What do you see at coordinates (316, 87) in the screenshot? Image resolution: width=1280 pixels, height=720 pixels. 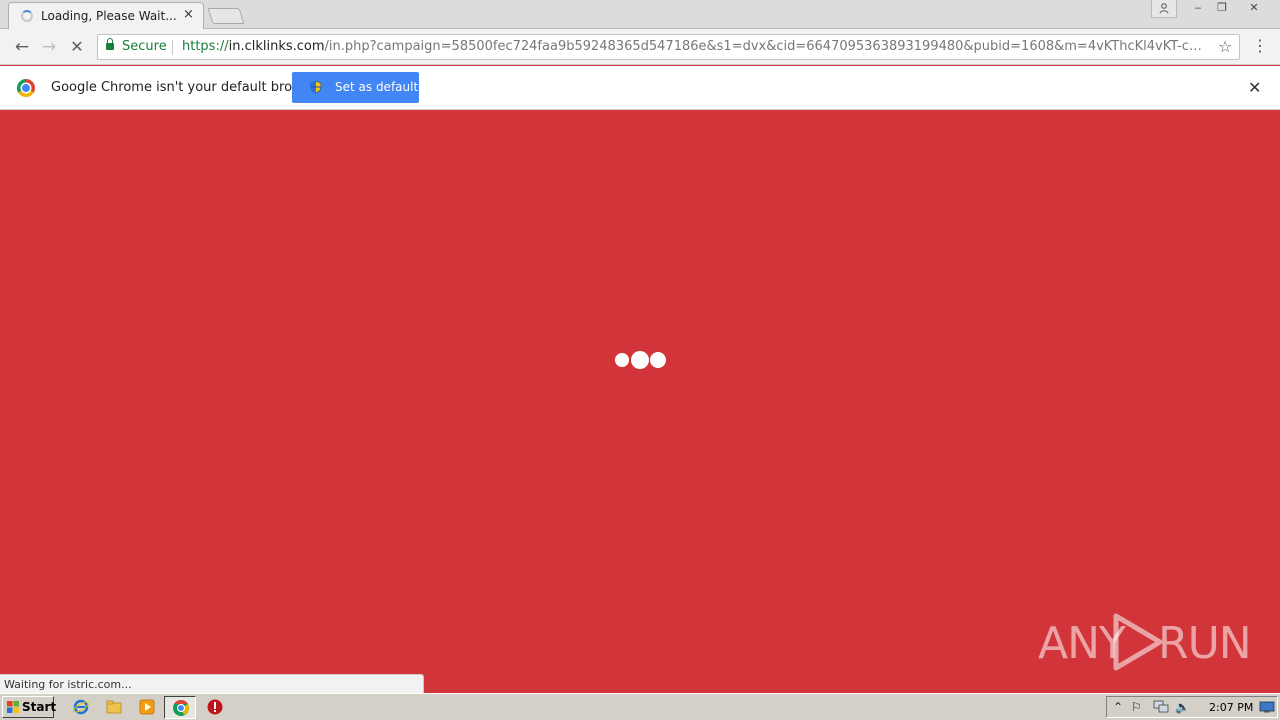 I see `shield-icon` at bounding box center [316, 87].